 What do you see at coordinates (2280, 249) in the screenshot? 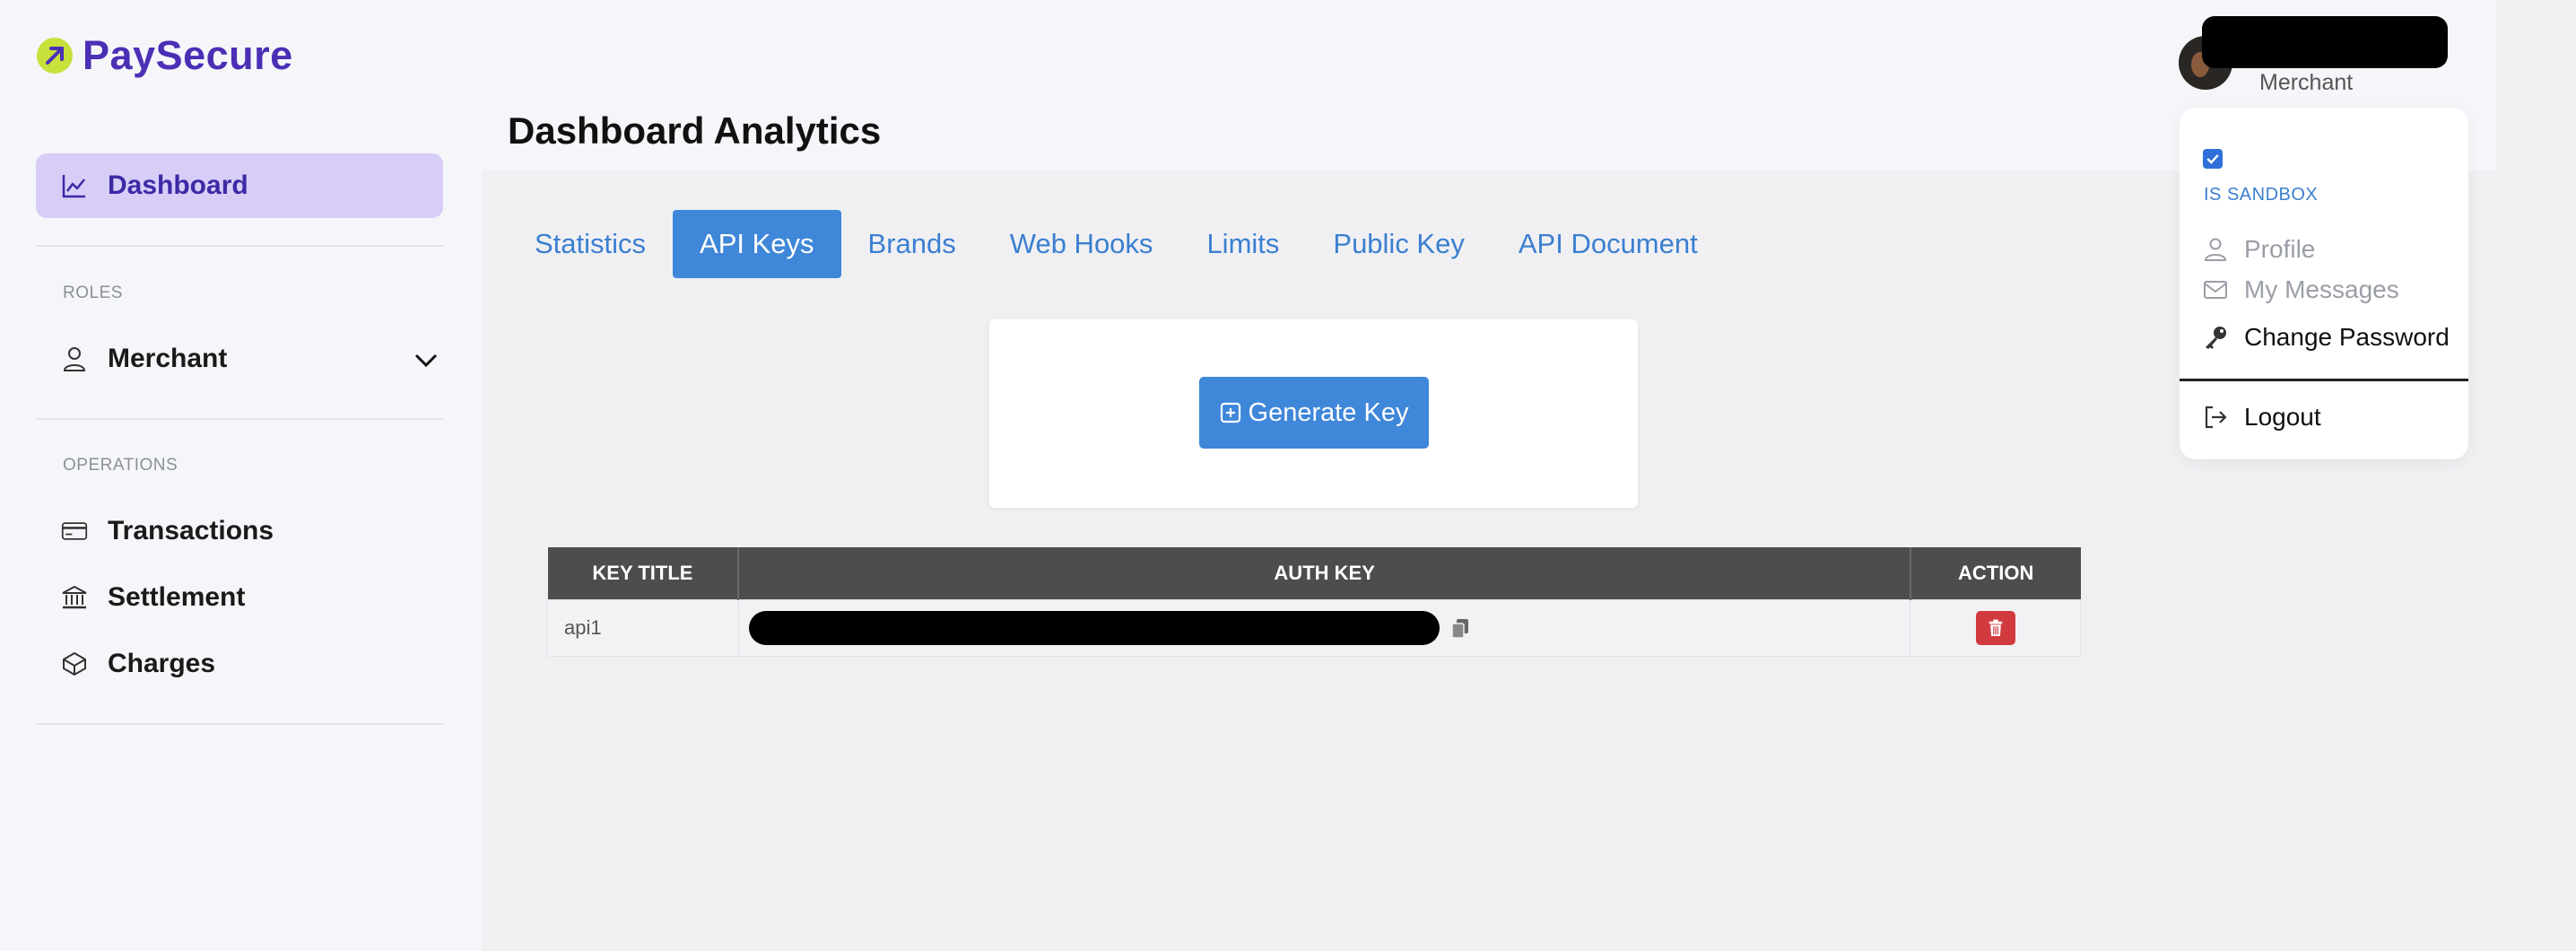
I see `menu-item-label: Profile` at bounding box center [2280, 249].